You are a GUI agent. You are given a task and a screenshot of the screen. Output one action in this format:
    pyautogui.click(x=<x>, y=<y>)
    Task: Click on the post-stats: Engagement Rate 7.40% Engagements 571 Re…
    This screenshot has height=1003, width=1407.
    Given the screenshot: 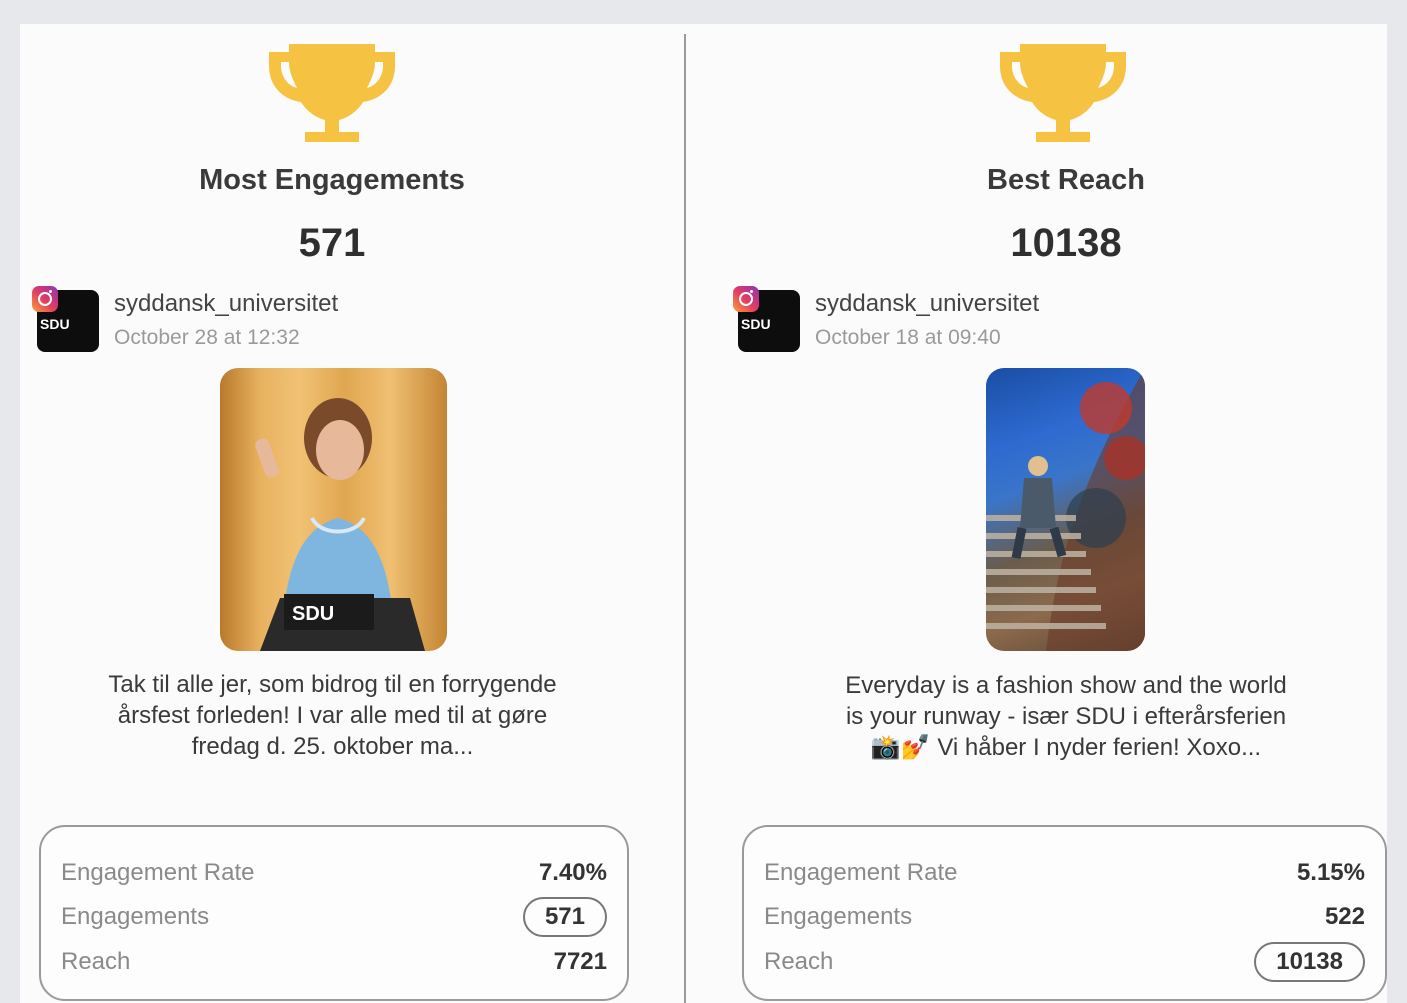 What is the action you would take?
    pyautogui.click(x=334, y=913)
    